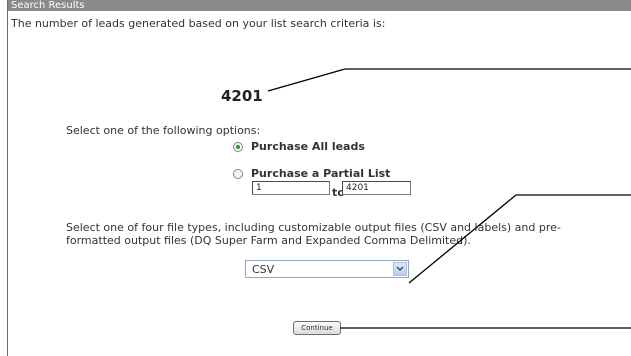  Describe the element at coordinates (238, 146) in the screenshot. I see `purchase-all-radio` at that location.